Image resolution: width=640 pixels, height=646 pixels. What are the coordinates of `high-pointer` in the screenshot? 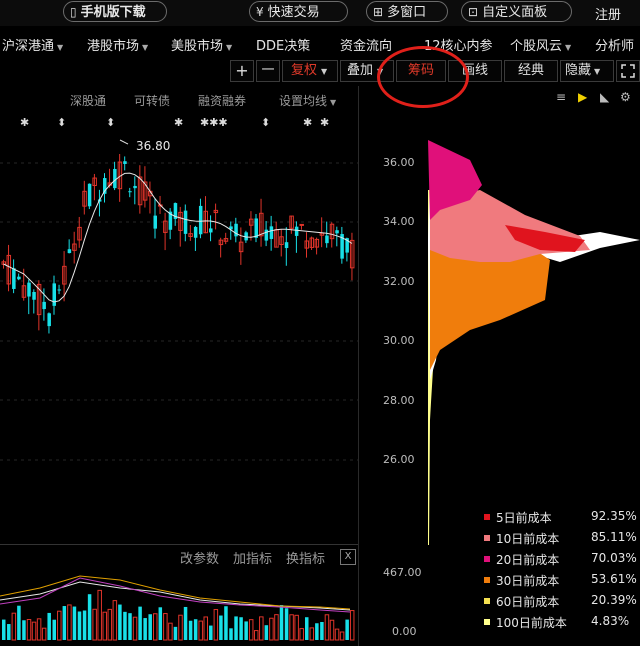 It's located at (124, 142).